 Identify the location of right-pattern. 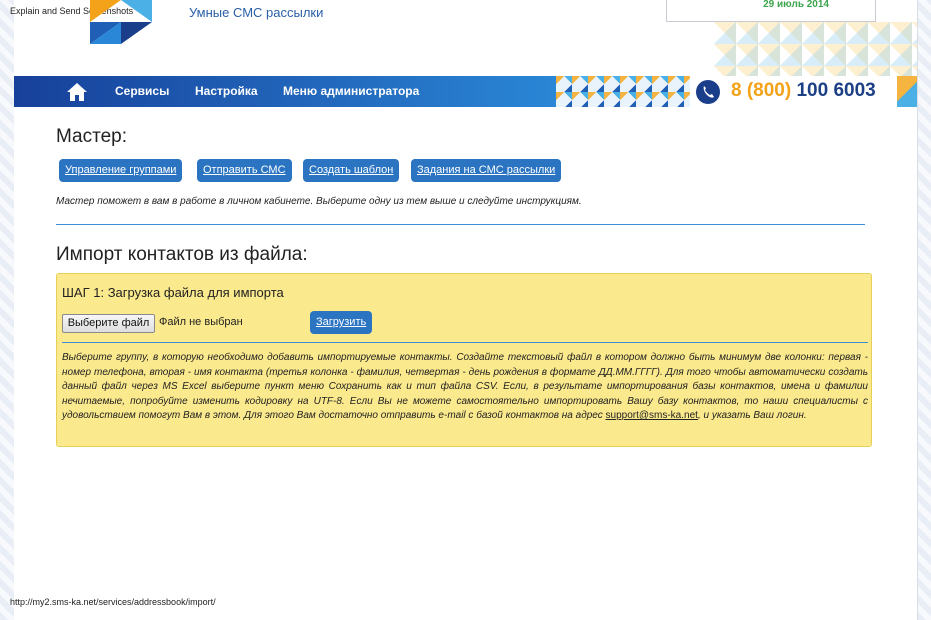
(924, 310).